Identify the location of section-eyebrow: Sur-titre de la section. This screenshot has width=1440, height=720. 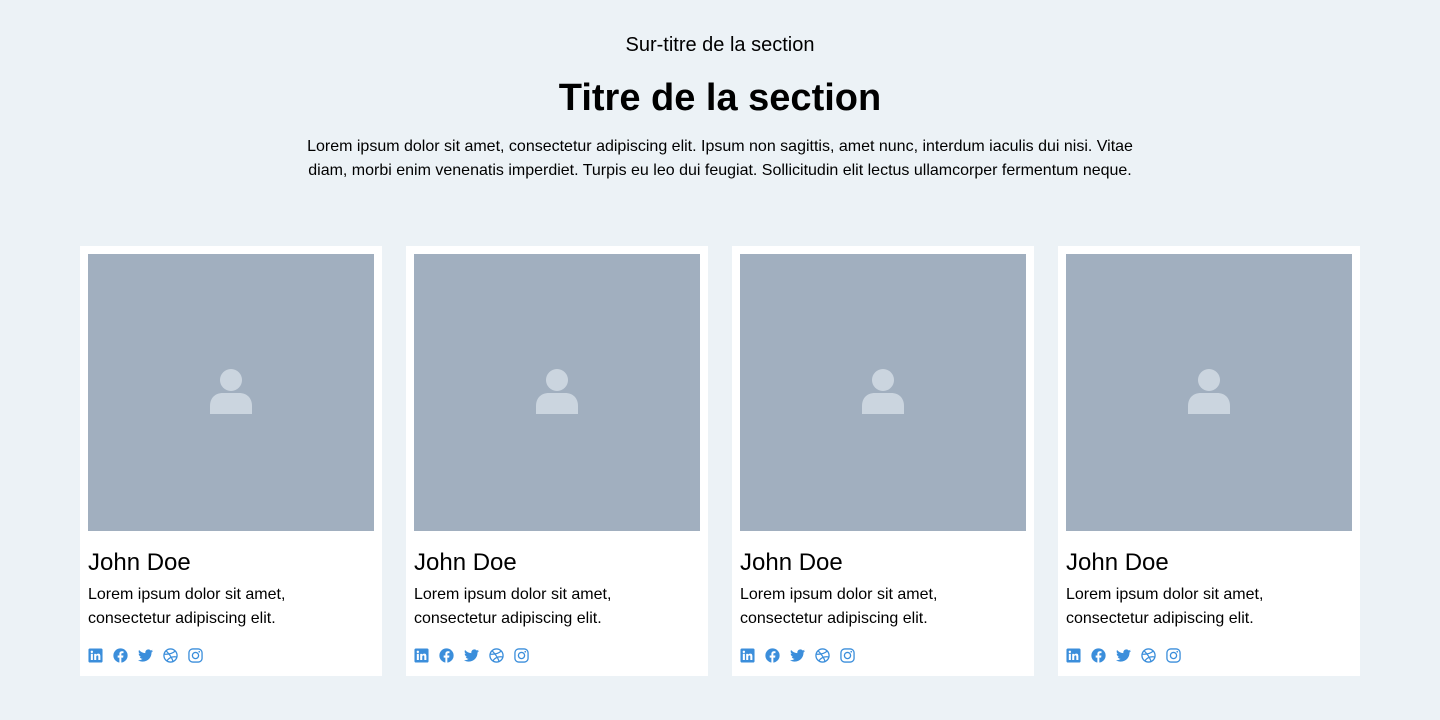
(720, 45).